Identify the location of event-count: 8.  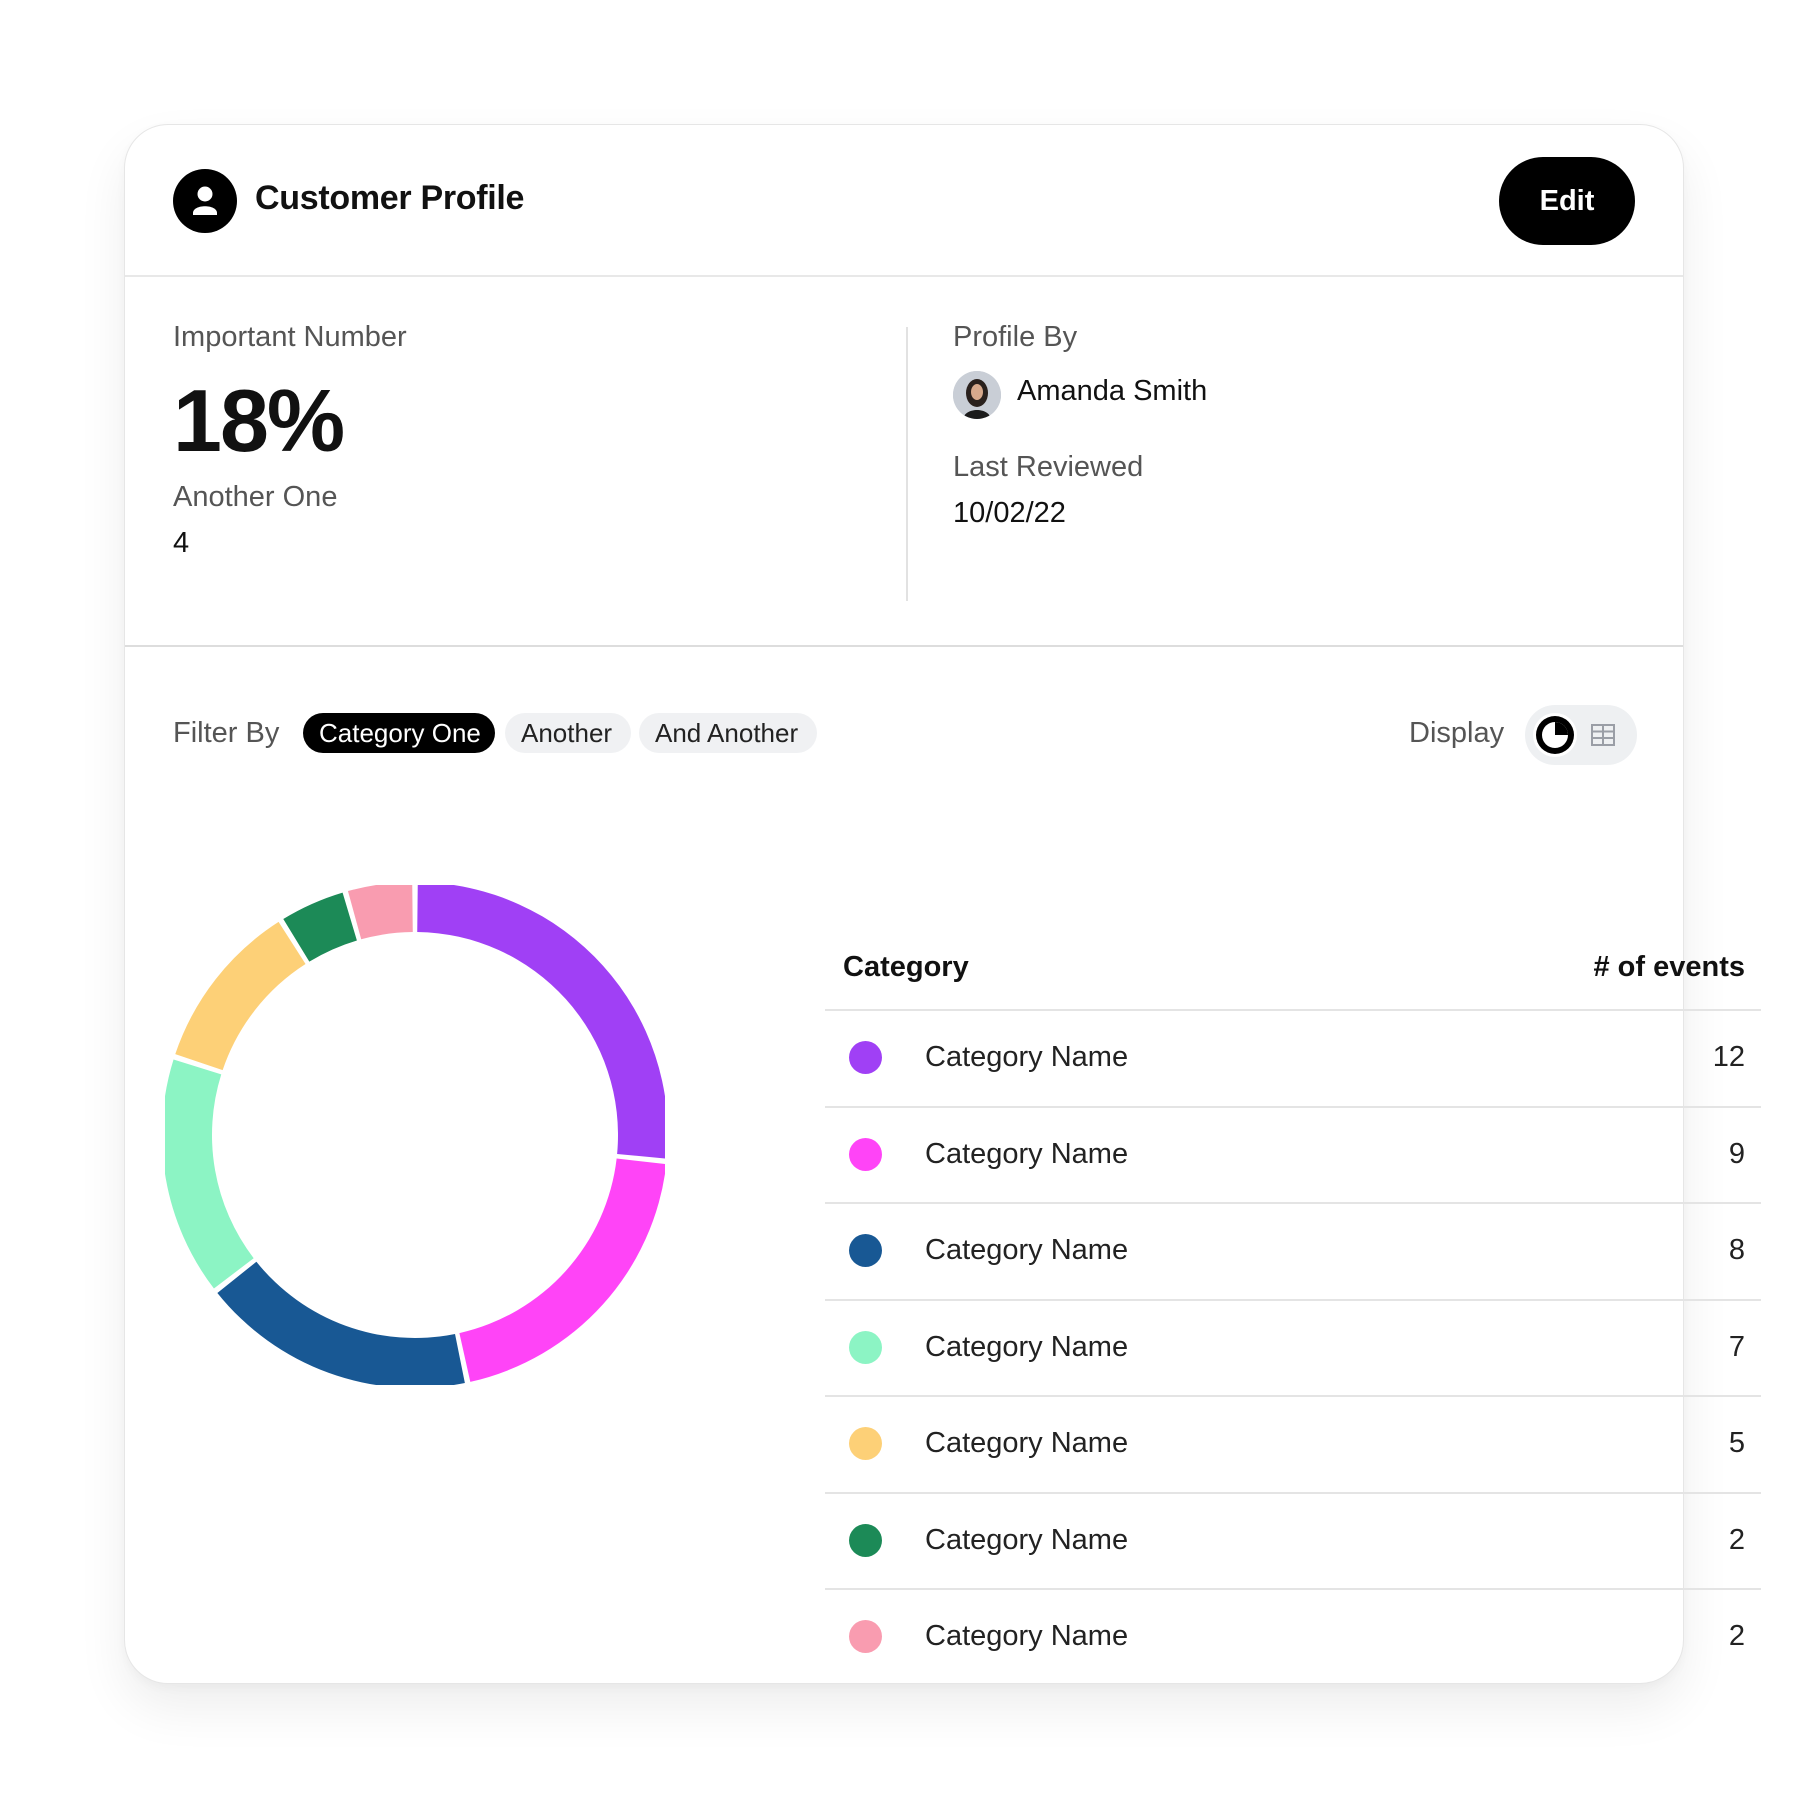
(1736, 1250).